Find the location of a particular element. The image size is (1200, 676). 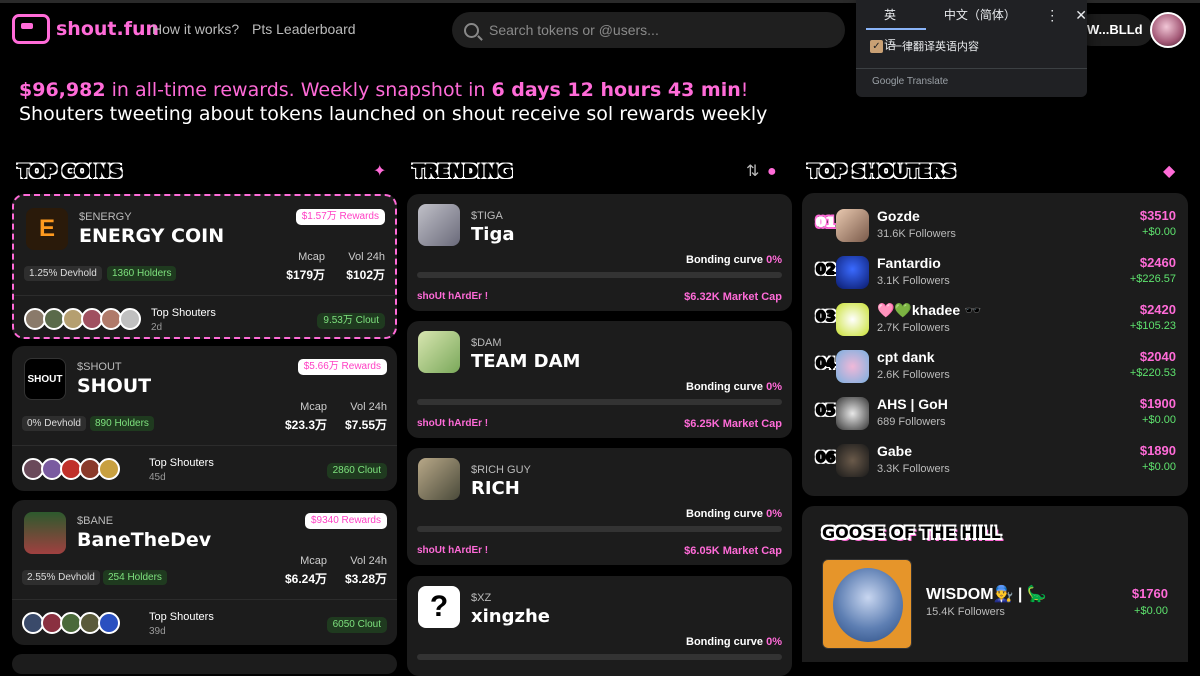

shouter-delta: +$220.53 is located at coordinates (1152, 373).